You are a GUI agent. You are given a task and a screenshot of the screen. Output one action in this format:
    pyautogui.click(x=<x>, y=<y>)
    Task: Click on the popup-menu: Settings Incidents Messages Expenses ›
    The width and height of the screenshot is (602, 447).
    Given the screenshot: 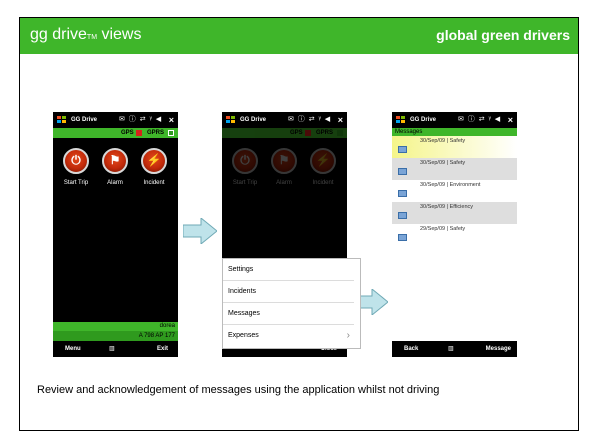 What is the action you would take?
    pyautogui.click(x=291, y=303)
    